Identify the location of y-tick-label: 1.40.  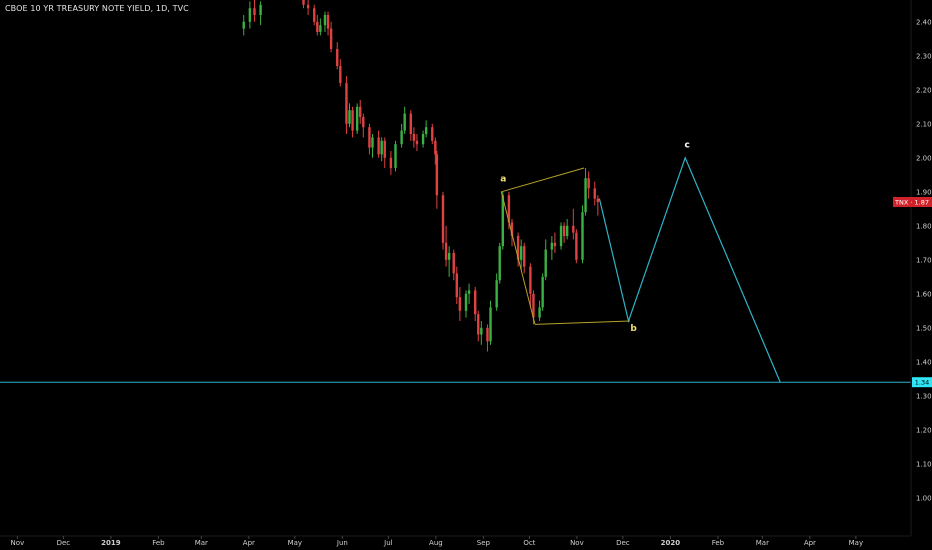
(924, 362).